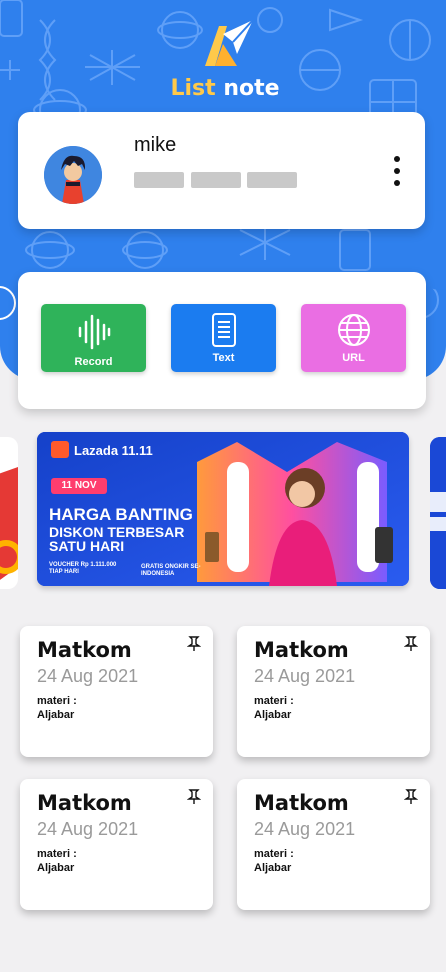 Image resolution: width=446 pixels, height=972 pixels. I want to click on url-label: URL, so click(353, 358).